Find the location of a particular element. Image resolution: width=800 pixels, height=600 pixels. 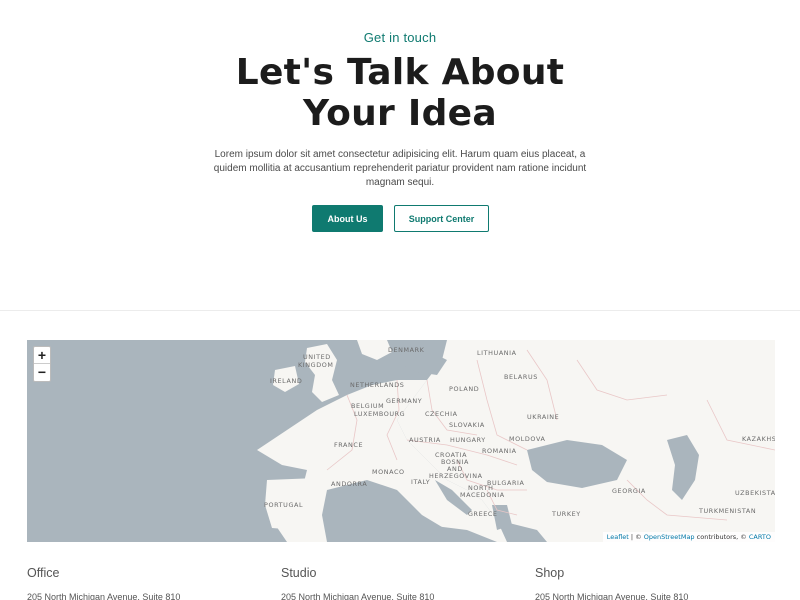

map-label-north-macedonia-2: MACEDONIA is located at coordinates (482, 495).